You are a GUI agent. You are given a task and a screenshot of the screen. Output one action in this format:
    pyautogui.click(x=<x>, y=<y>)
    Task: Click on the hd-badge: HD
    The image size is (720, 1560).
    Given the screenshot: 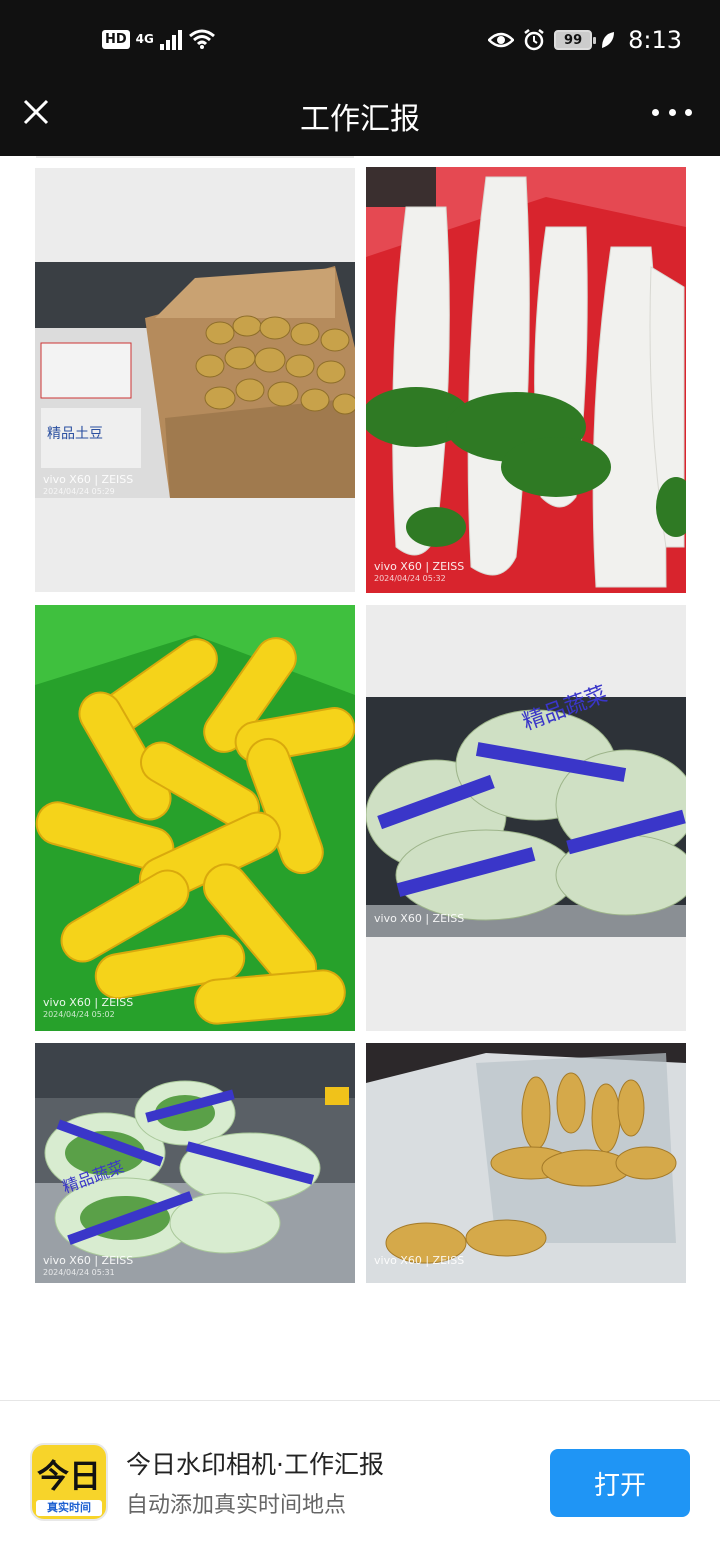 What is the action you would take?
    pyautogui.click(x=116, y=39)
    